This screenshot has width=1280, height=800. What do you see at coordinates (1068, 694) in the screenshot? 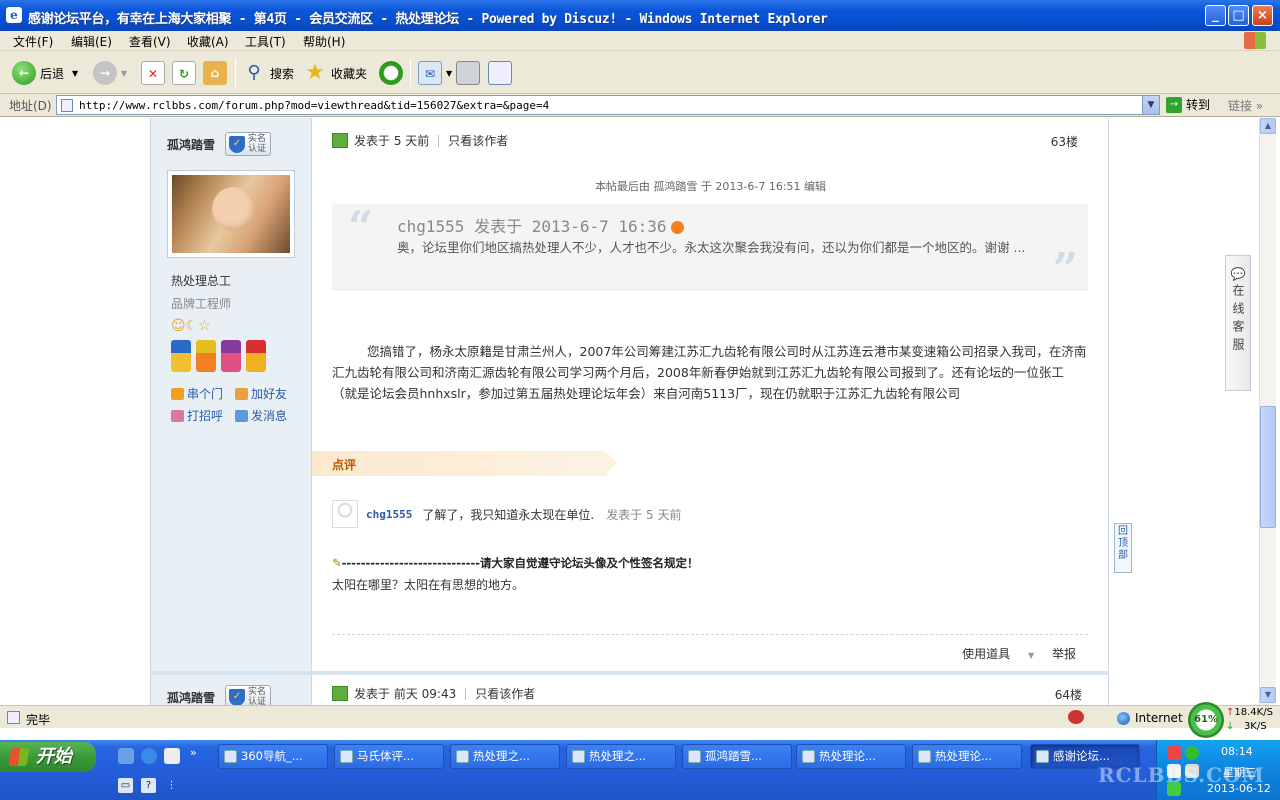
I see `next-floor-number: 64楼` at bounding box center [1068, 694].